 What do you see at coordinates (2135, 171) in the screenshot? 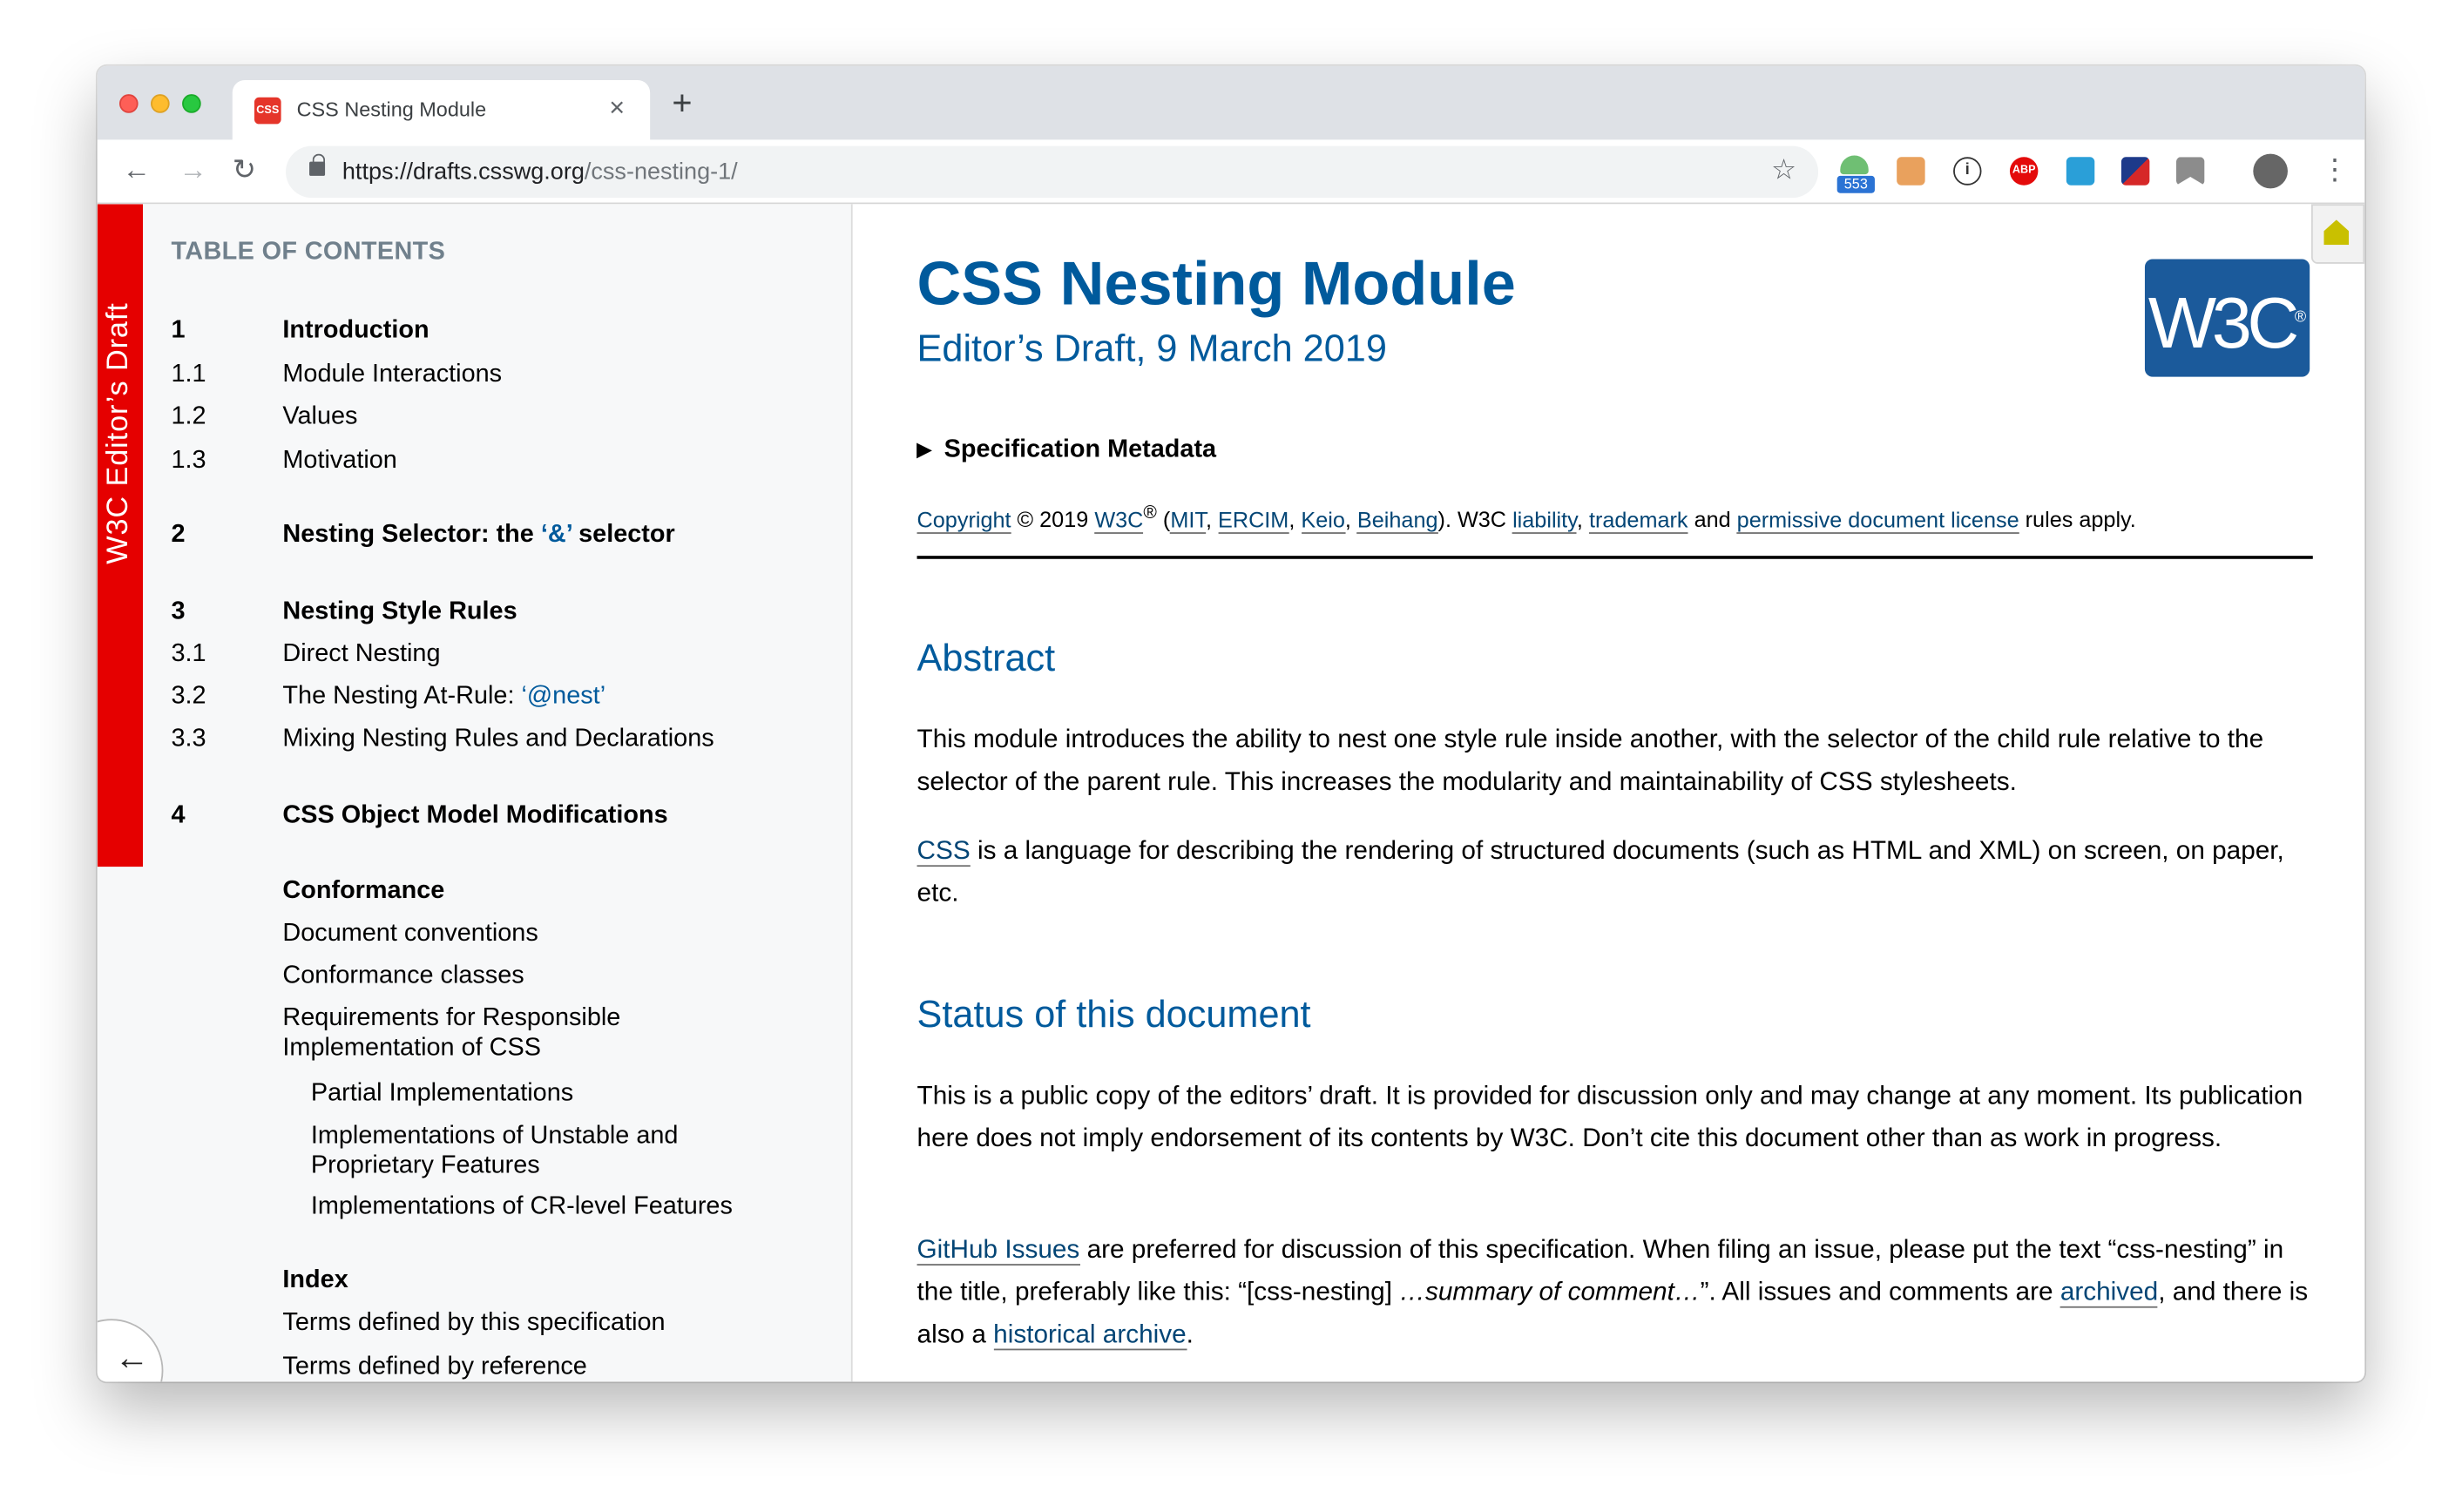
I see `flag-extension-icon` at bounding box center [2135, 171].